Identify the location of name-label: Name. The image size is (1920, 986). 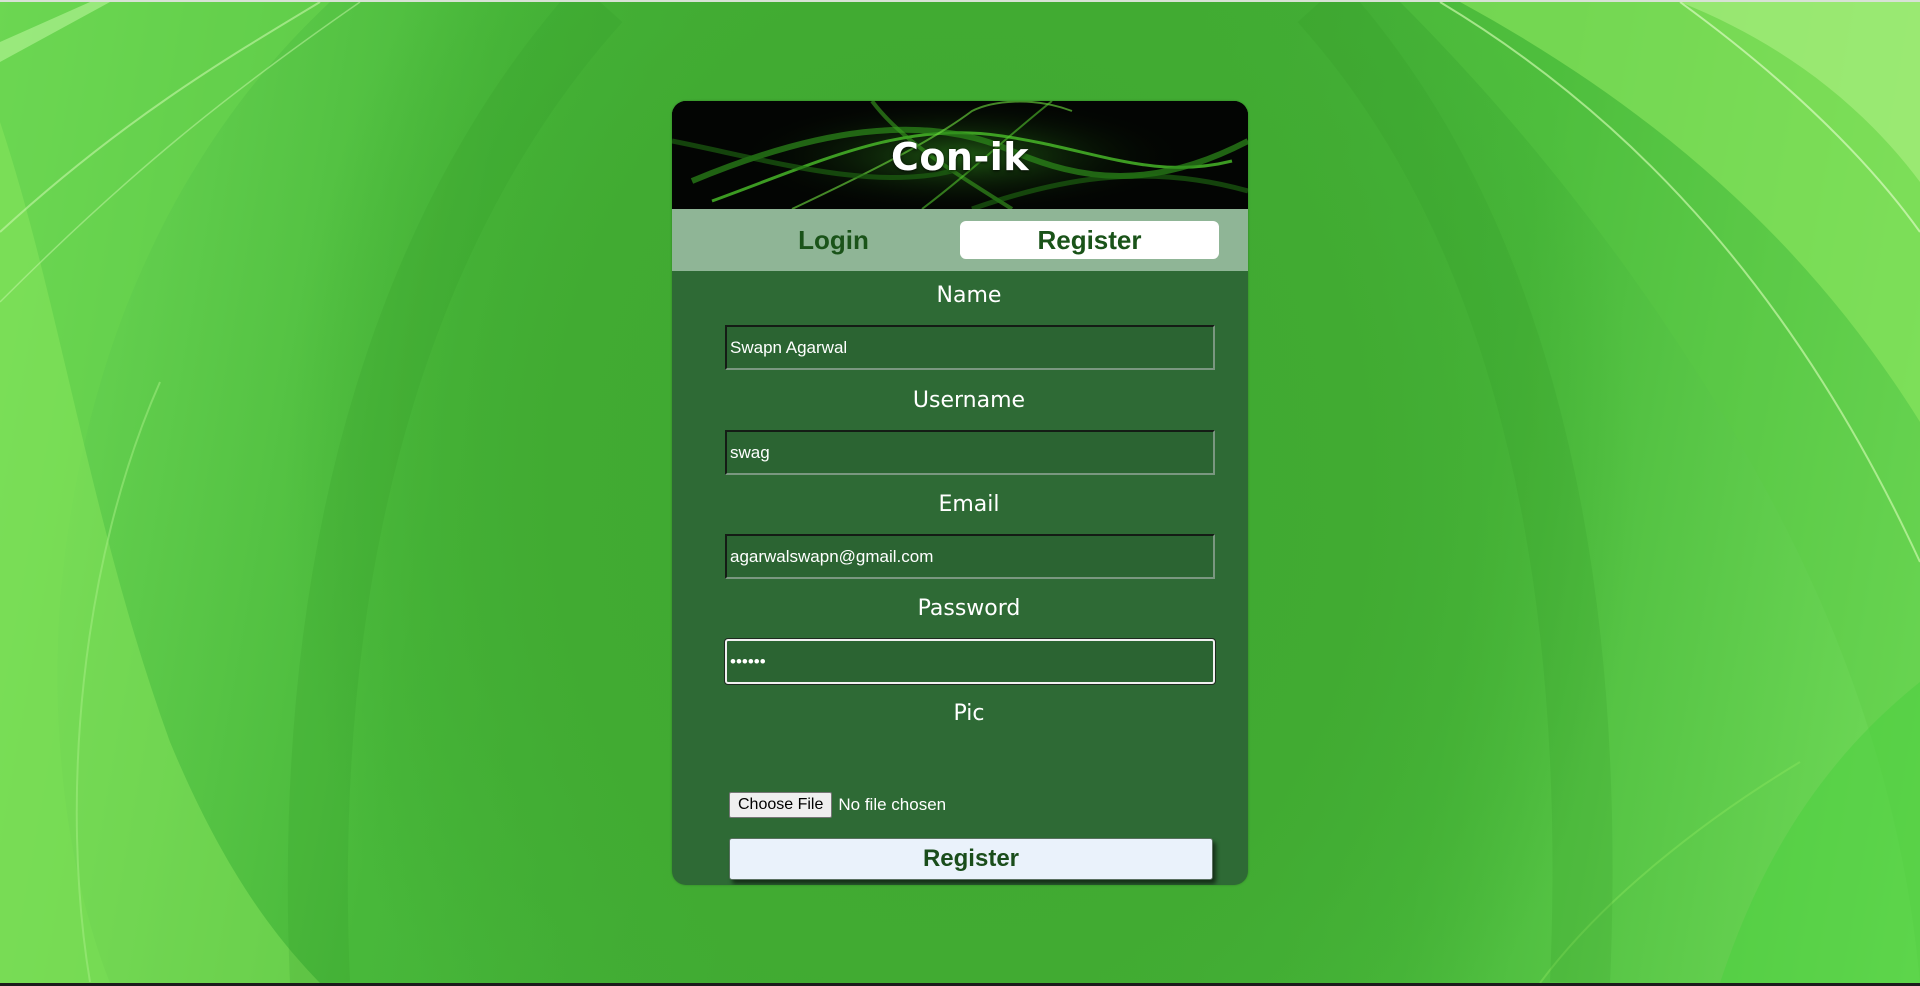
(969, 295).